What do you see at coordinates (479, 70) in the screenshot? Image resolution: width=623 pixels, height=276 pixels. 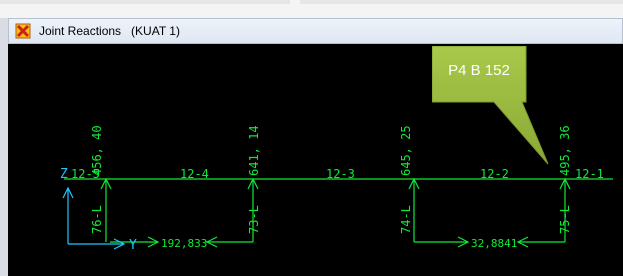 I see `callout-text: P4 B 152` at bounding box center [479, 70].